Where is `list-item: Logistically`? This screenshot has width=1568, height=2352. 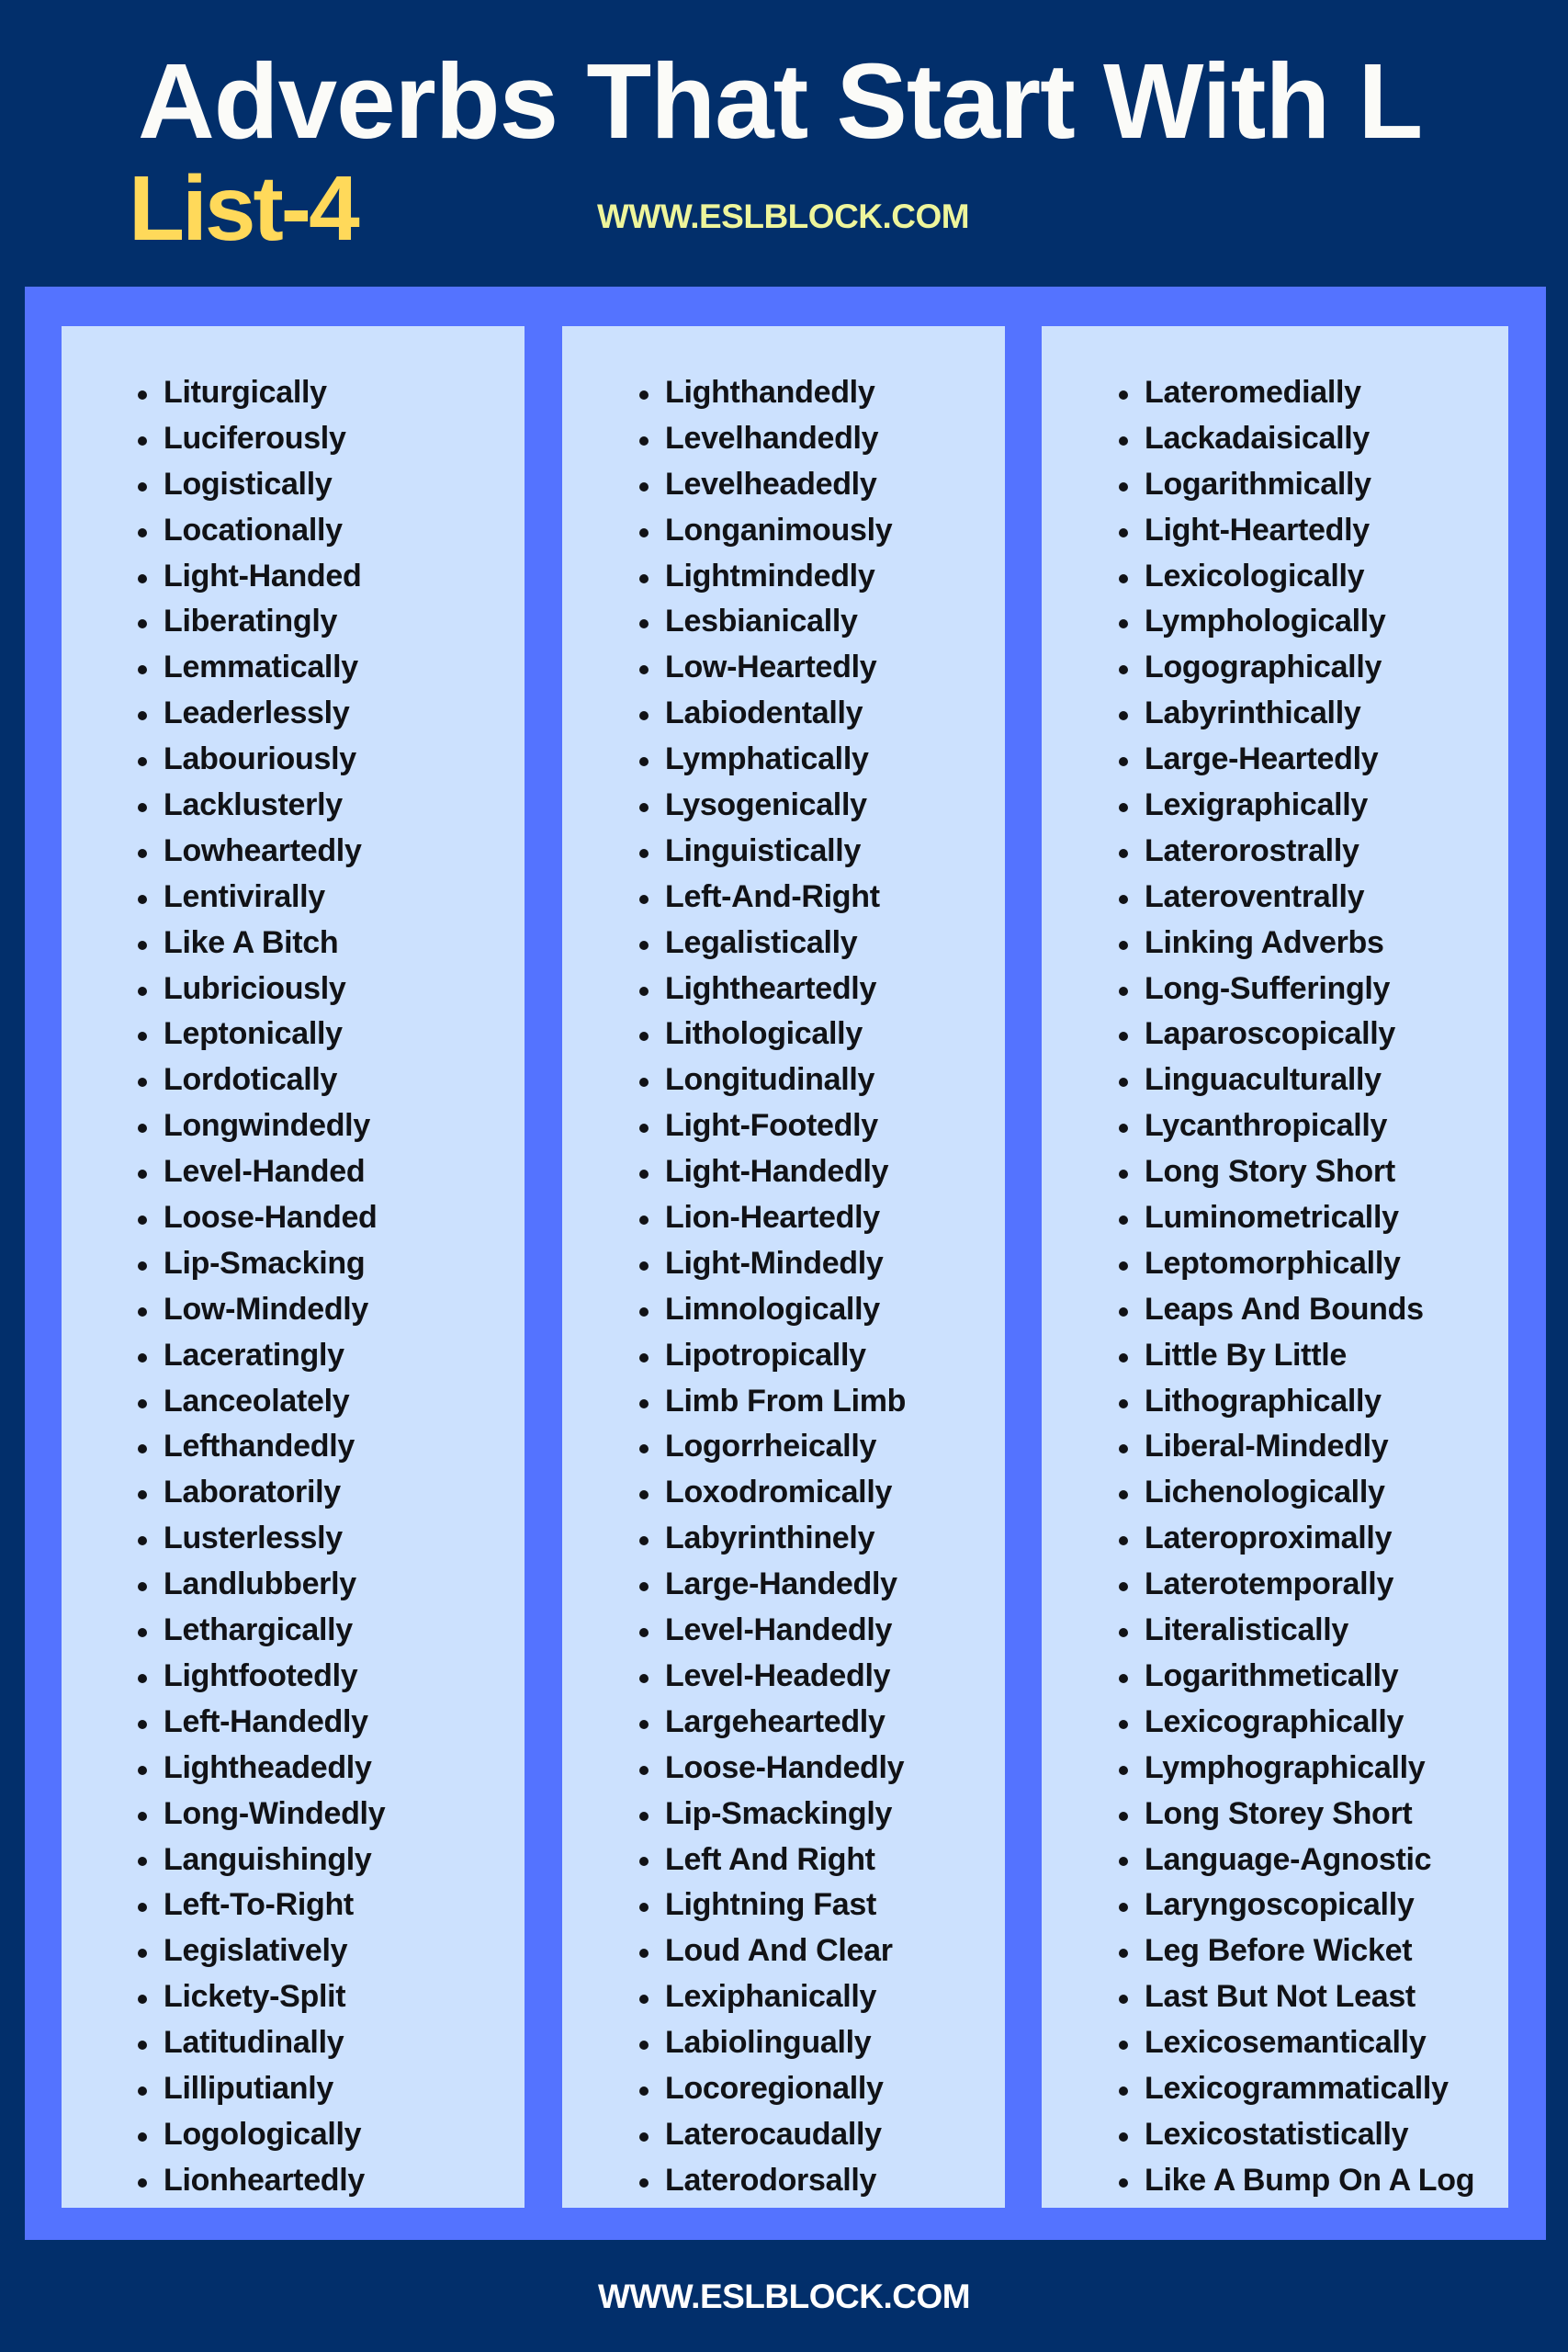 list-item: Logistically is located at coordinates (261, 485).